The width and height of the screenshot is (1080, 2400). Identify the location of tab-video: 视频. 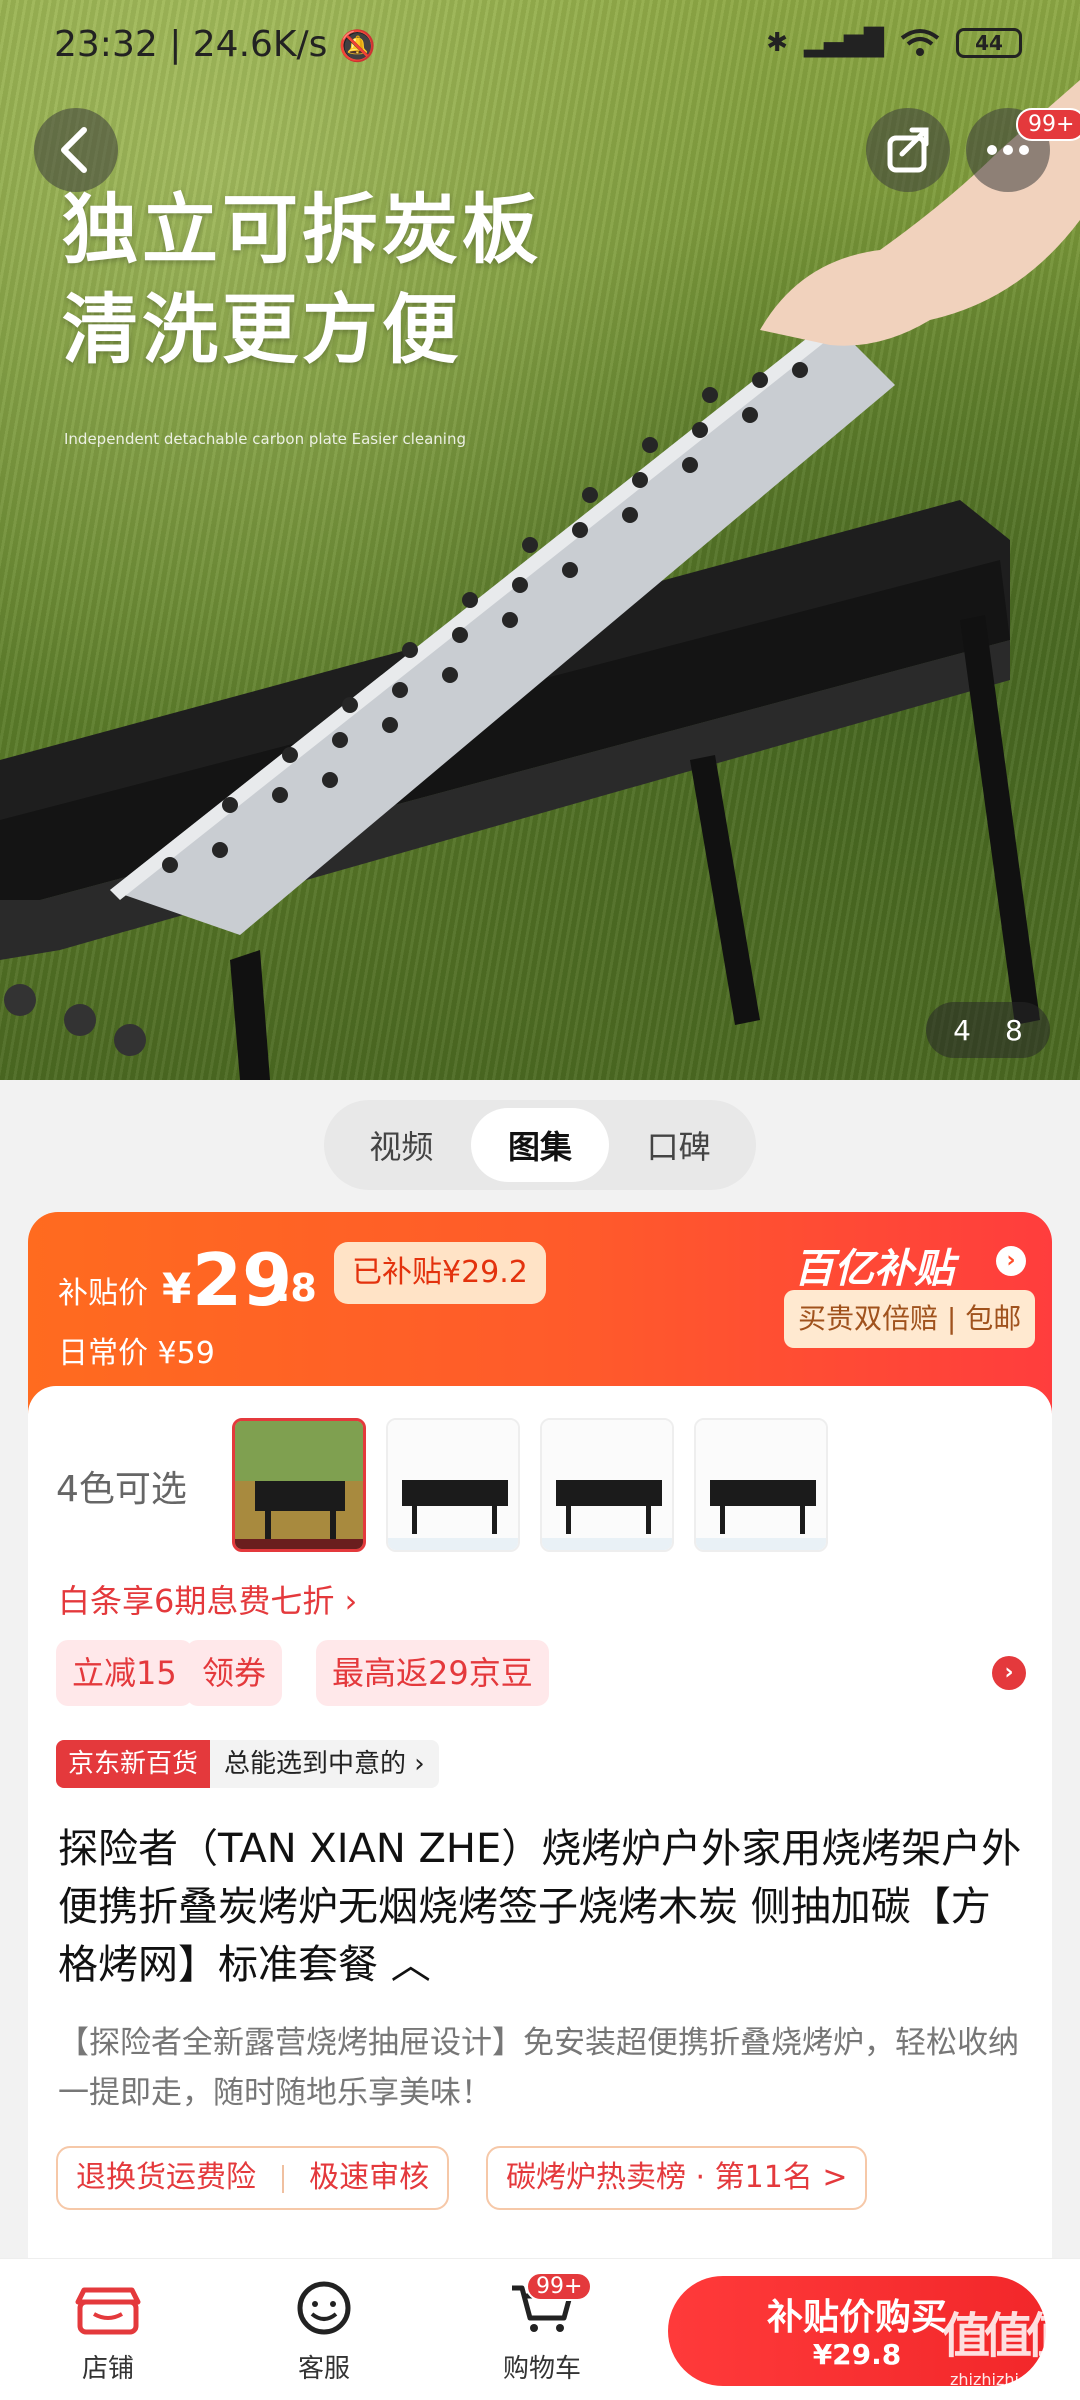
(401, 1145).